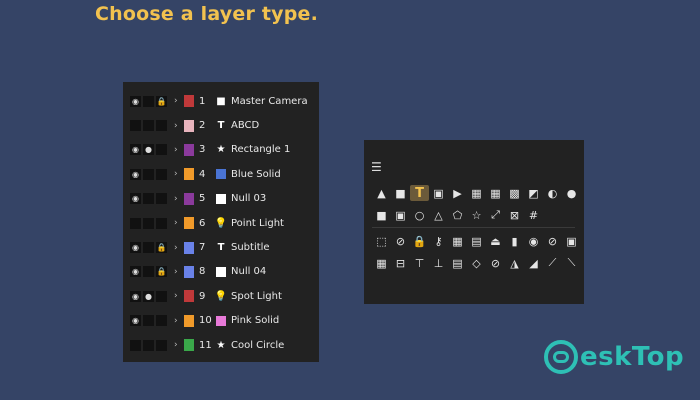  I want to click on layer-row: ◉ › 4 Blue Solid, so click(221, 174).